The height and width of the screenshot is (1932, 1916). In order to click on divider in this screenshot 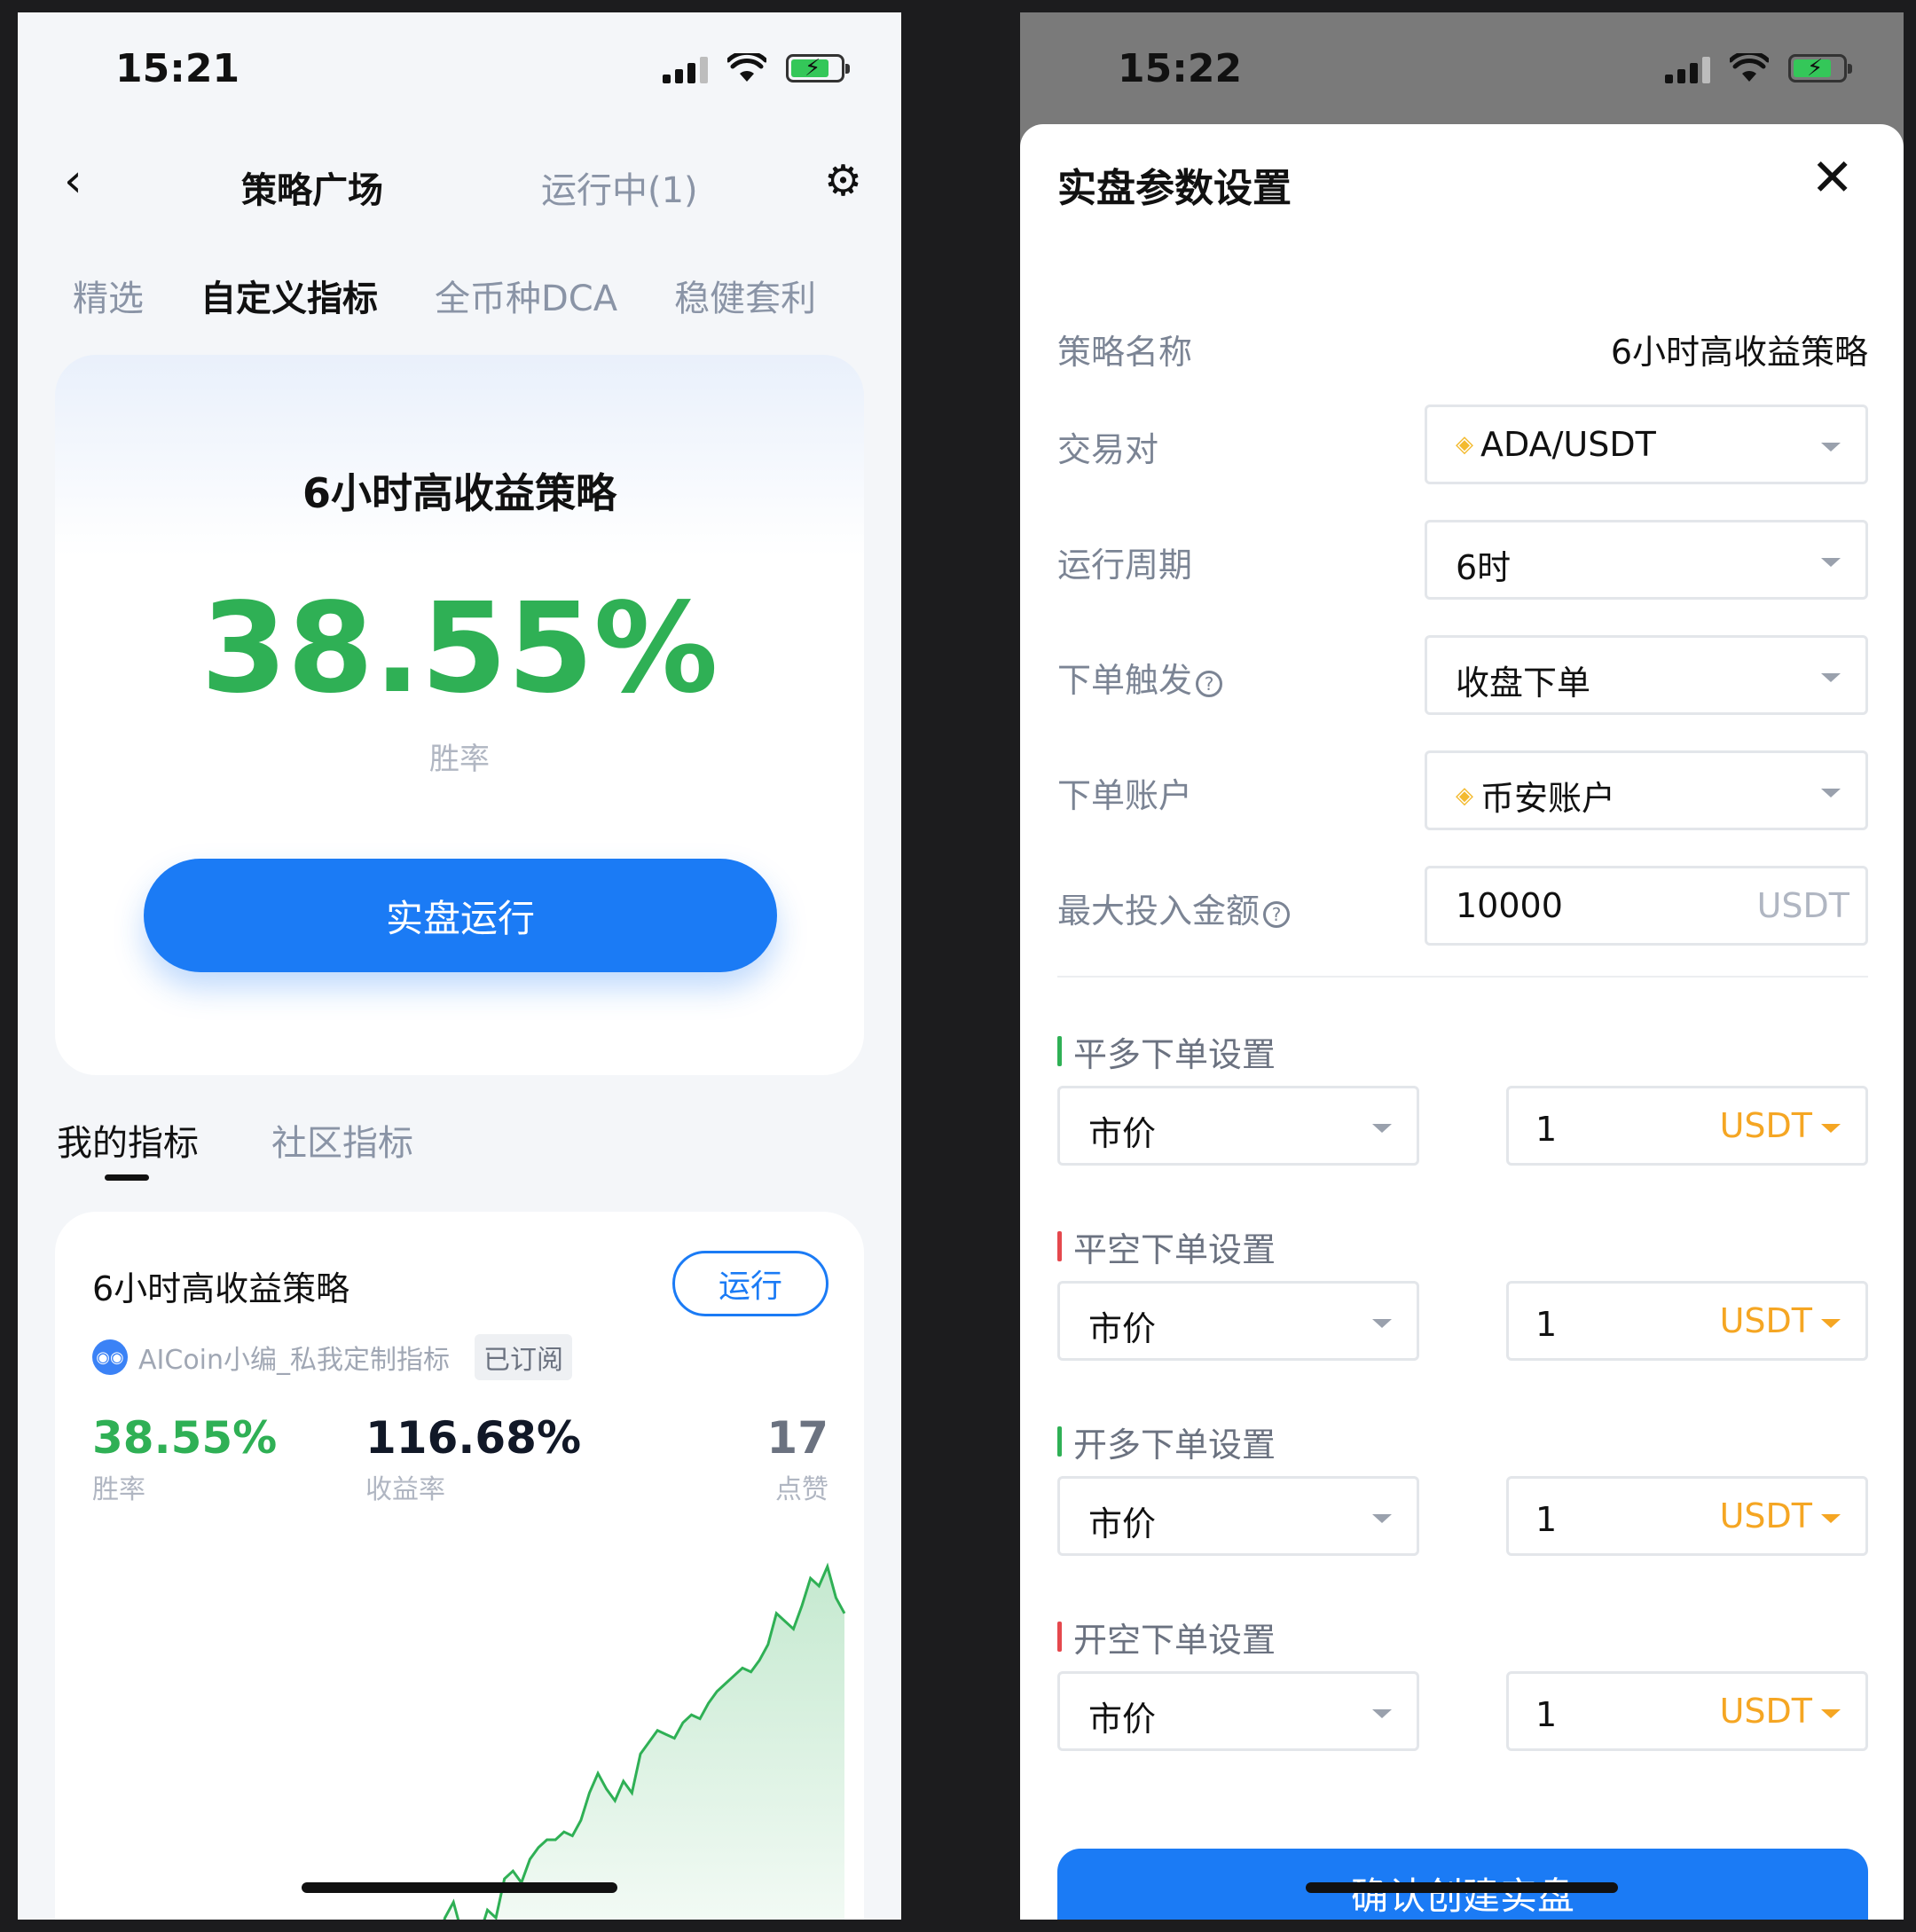, I will do `click(1462, 977)`.